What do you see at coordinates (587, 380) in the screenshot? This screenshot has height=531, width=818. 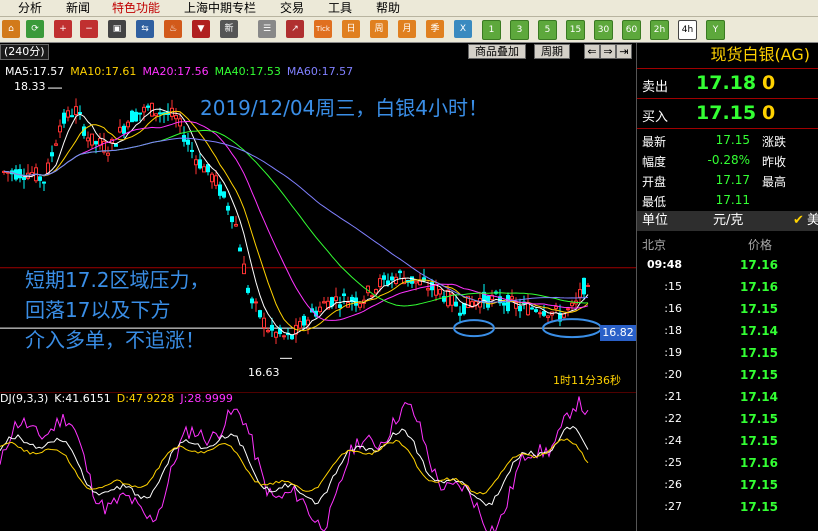 I see `countdown-timer: 1时11分36秒` at bounding box center [587, 380].